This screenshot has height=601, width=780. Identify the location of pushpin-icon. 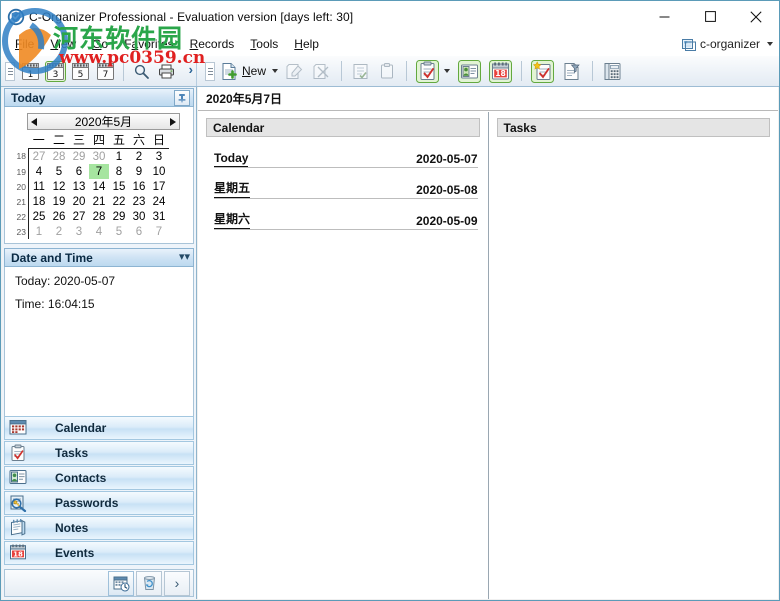
(182, 97).